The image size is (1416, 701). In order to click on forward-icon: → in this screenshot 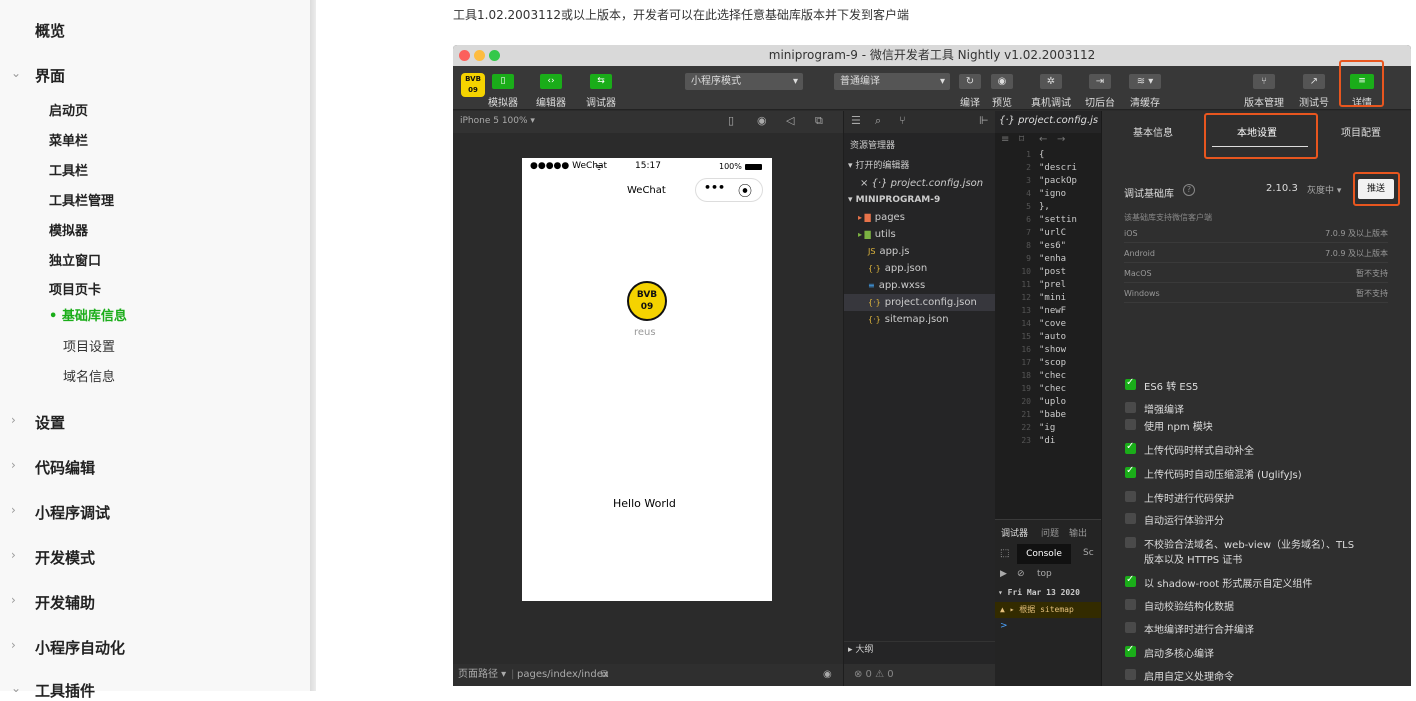, I will do `click(1061, 139)`.